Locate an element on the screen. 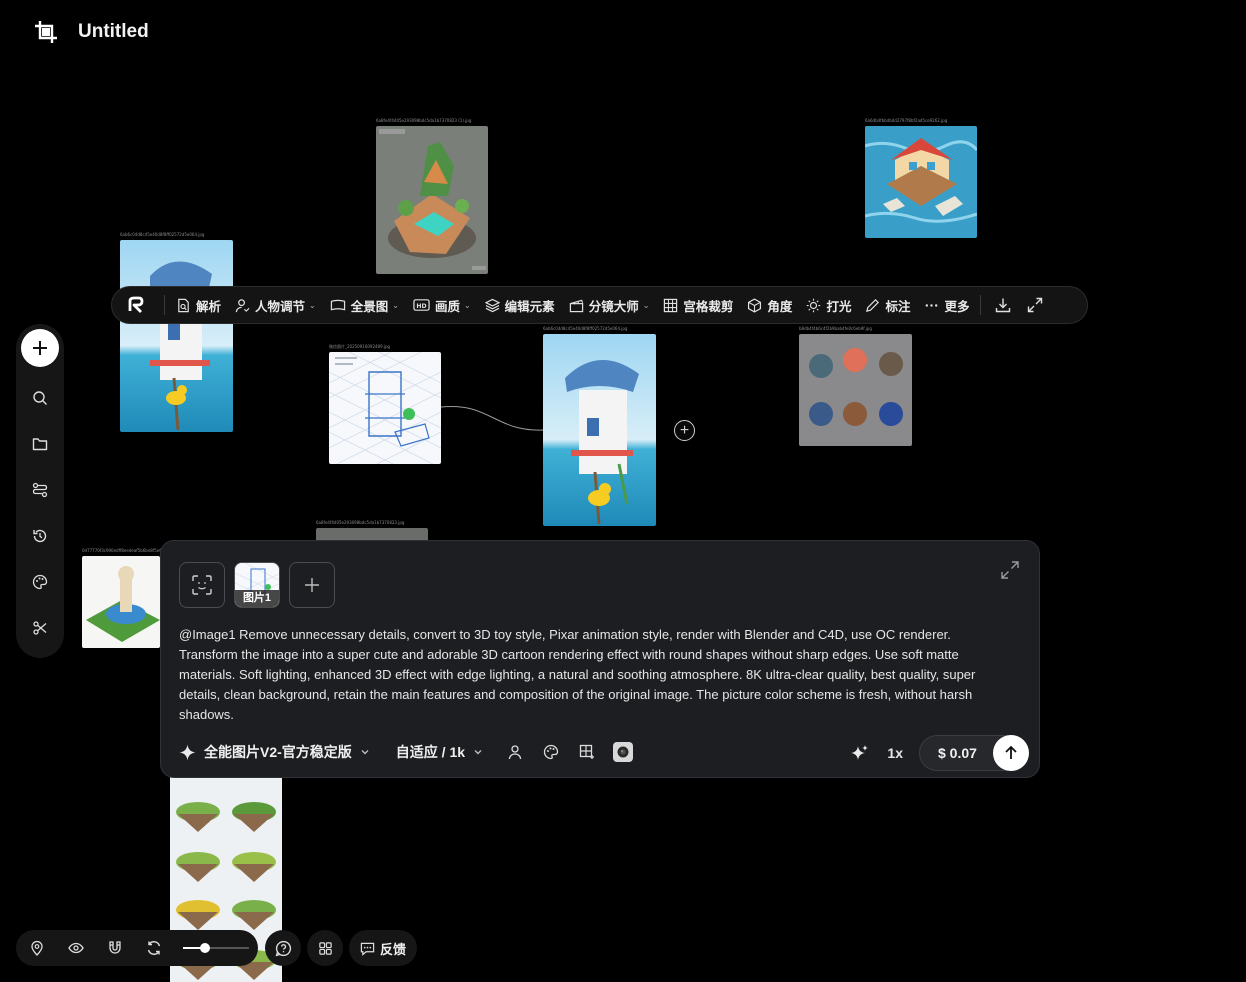 This screenshot has height=982, width=1246. toolbar-label: 编辑元素 is located at coordinates (529, 306).